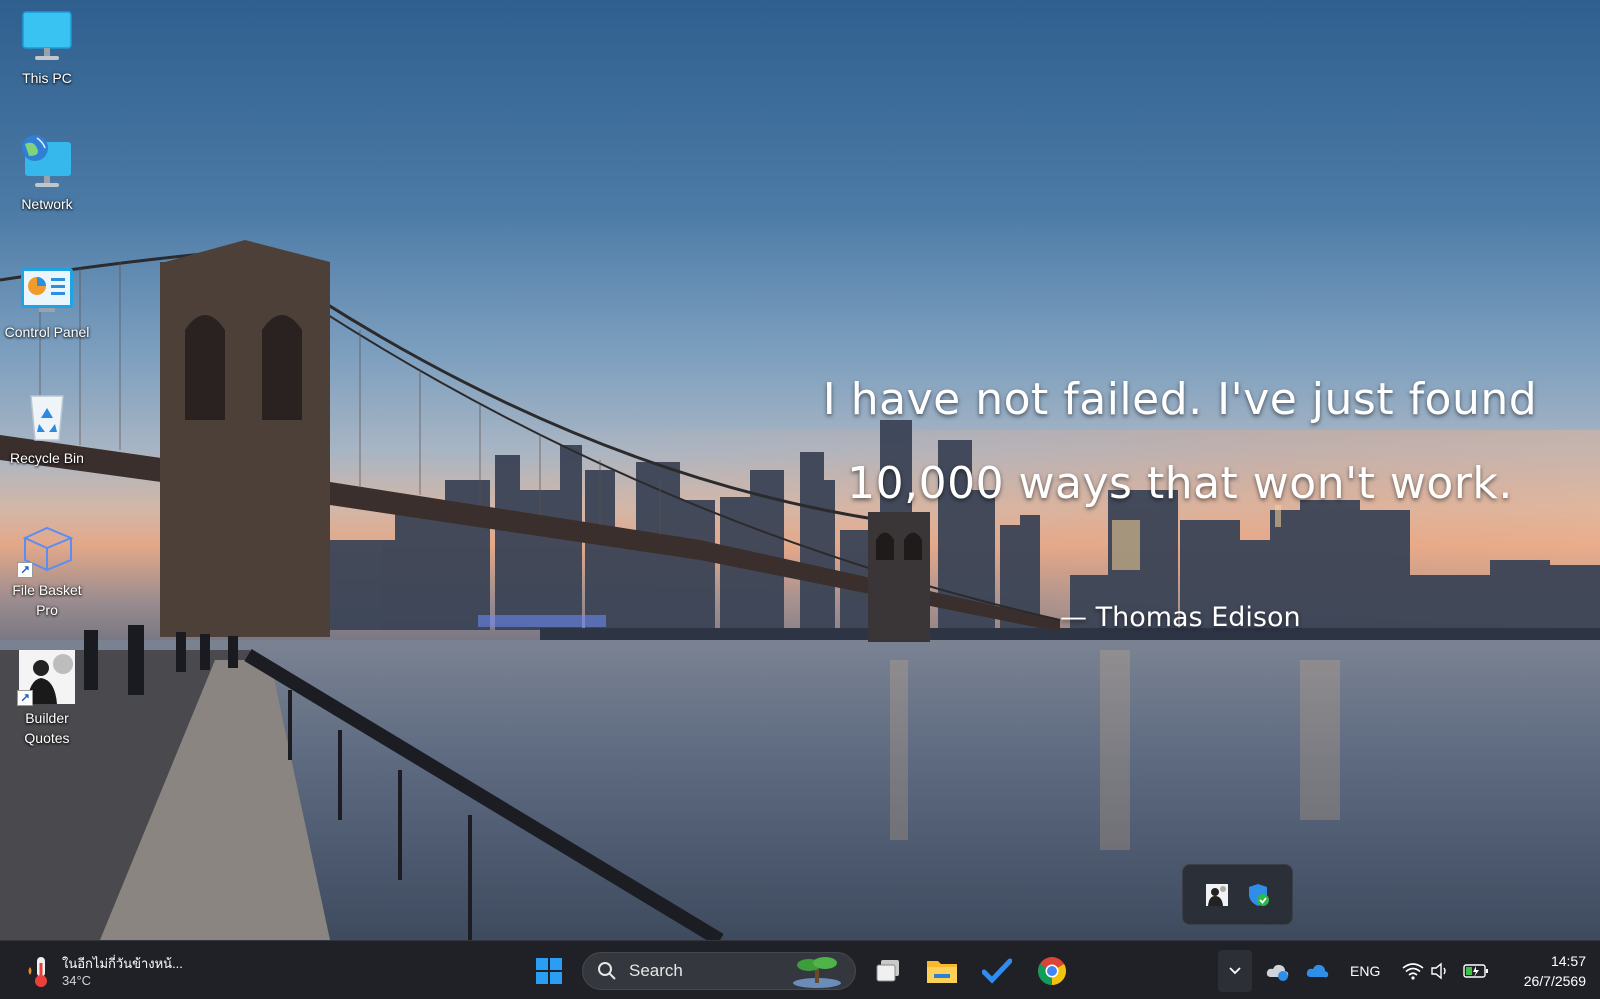 The height and width of the screenshot is (999, 1600). What do you see at coordinates (47, 332) in the screenshot?
I see `desktop-icon-label: Control Panel` at bounding box center [47, 332].